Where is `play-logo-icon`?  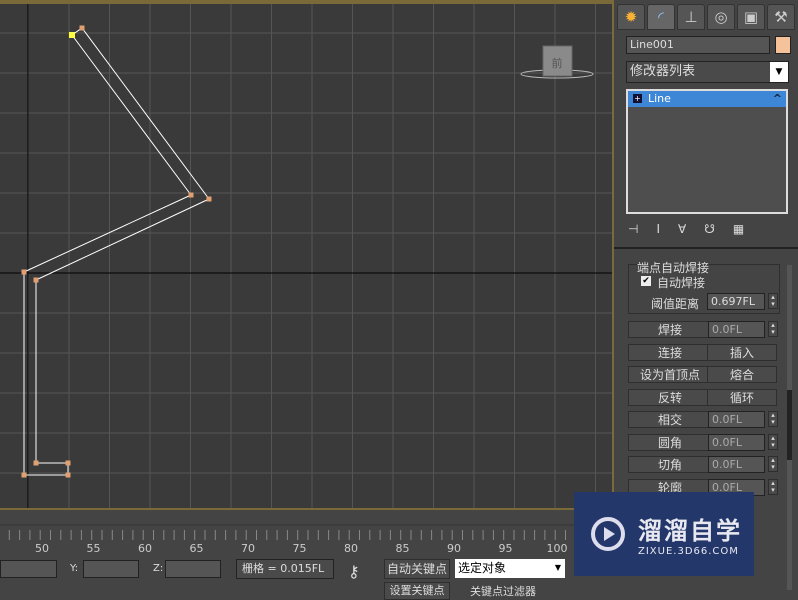 play-logo-icon is located at coordinates (608, 534).